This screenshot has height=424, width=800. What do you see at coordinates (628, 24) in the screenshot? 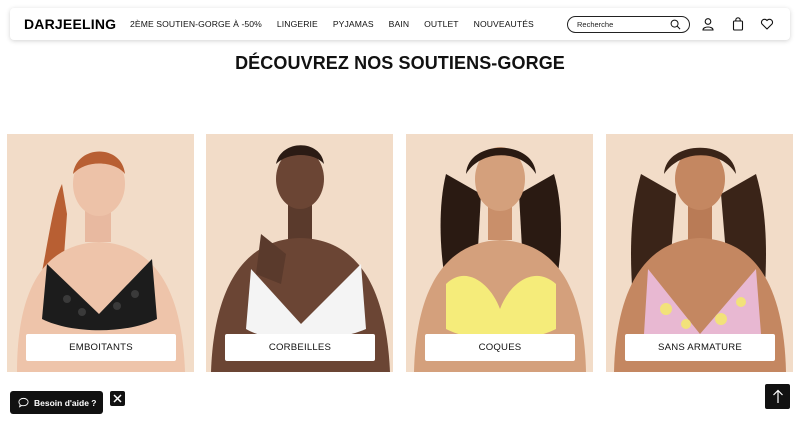
I see `search-input: Recherche` at bounding box center [628, 24].